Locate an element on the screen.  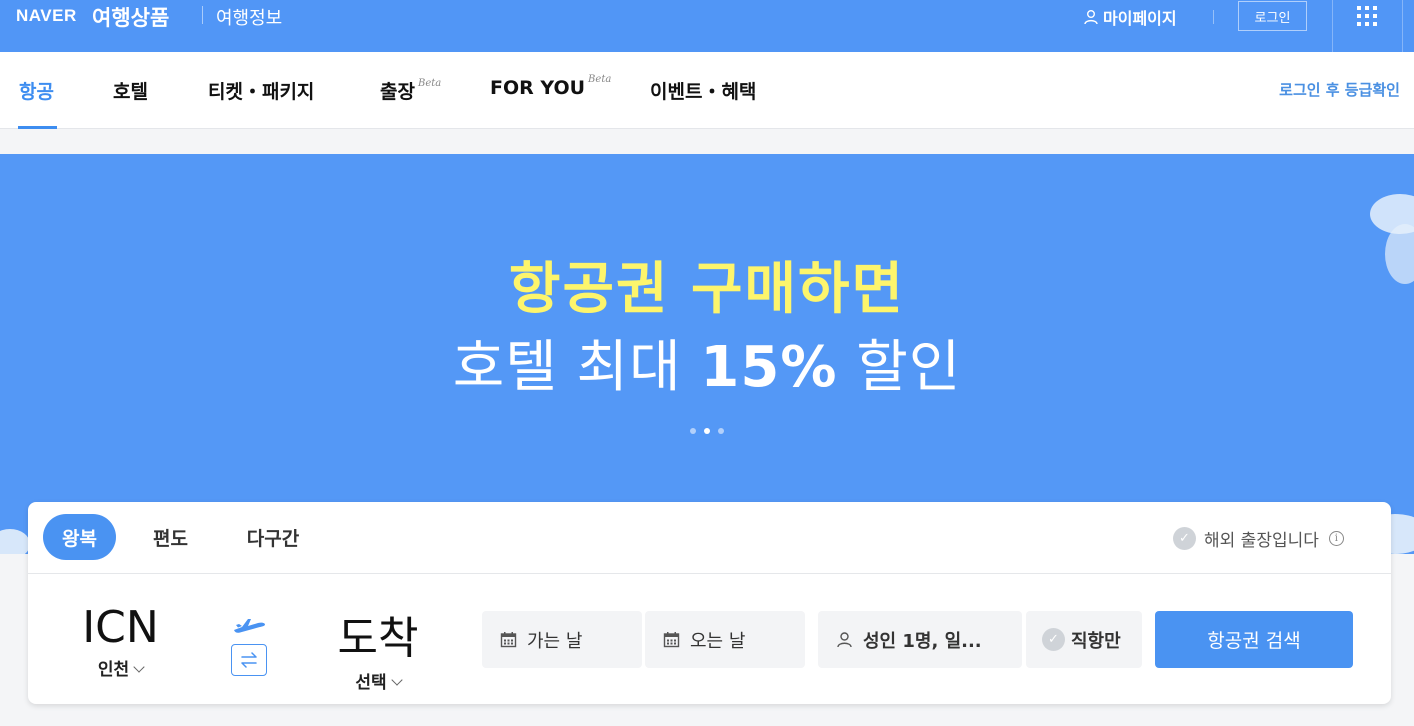
arrival-city: 선택 is located at coordinates (371, 683).